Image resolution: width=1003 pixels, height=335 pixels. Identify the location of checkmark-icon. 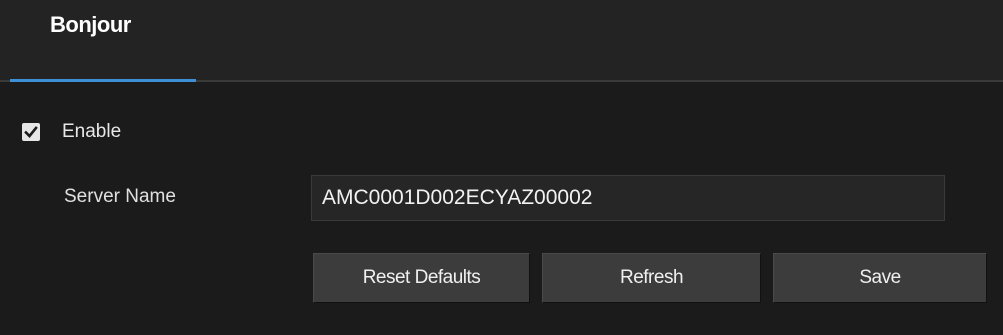
(31, 132).